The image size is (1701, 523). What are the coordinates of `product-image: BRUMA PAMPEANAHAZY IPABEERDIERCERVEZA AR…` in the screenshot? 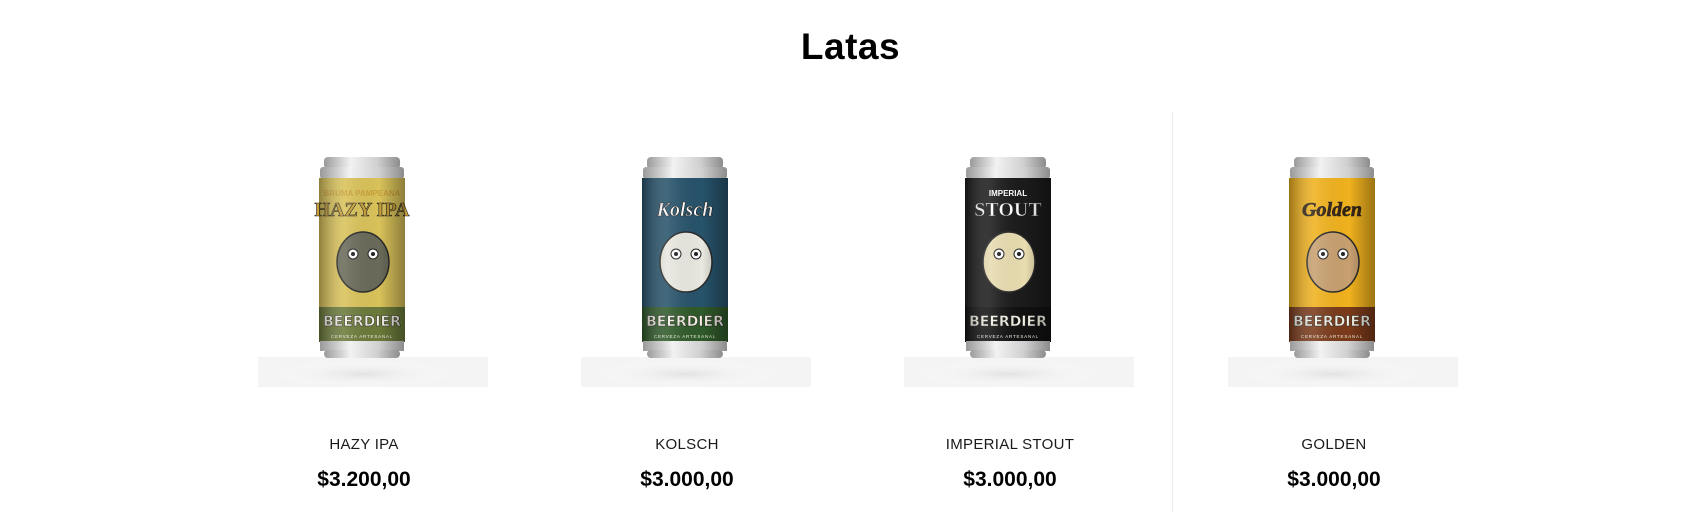 It's located at (364, 257).